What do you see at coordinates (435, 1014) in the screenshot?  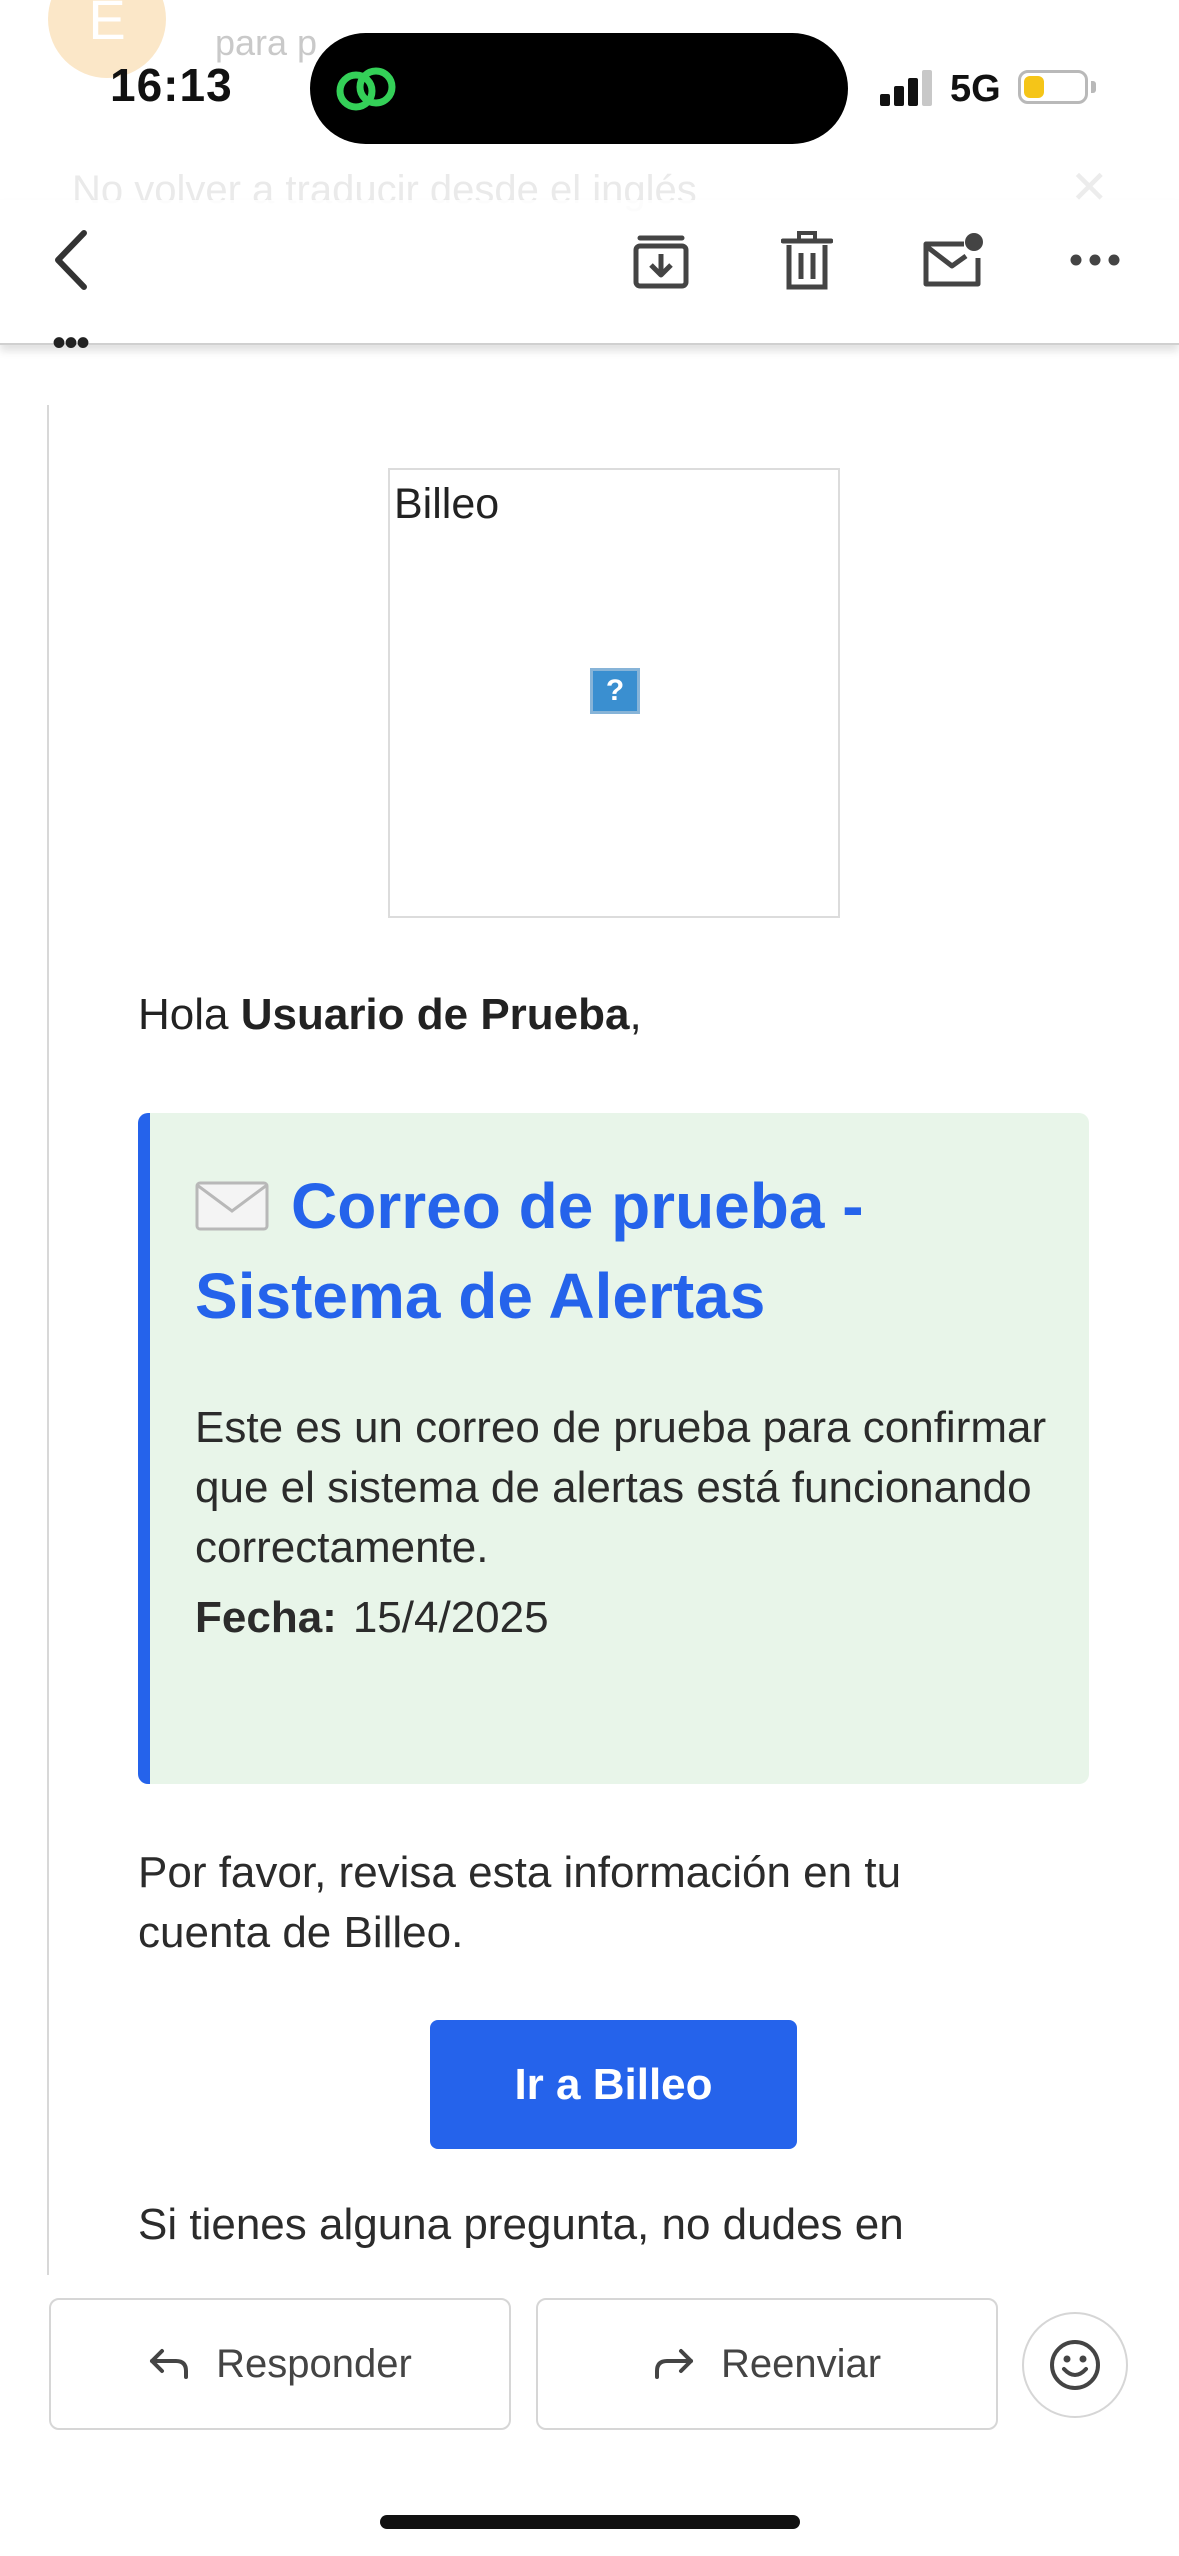 I see `greeting-name: Usuario de Prueba` at bounding box center [435, 1014].